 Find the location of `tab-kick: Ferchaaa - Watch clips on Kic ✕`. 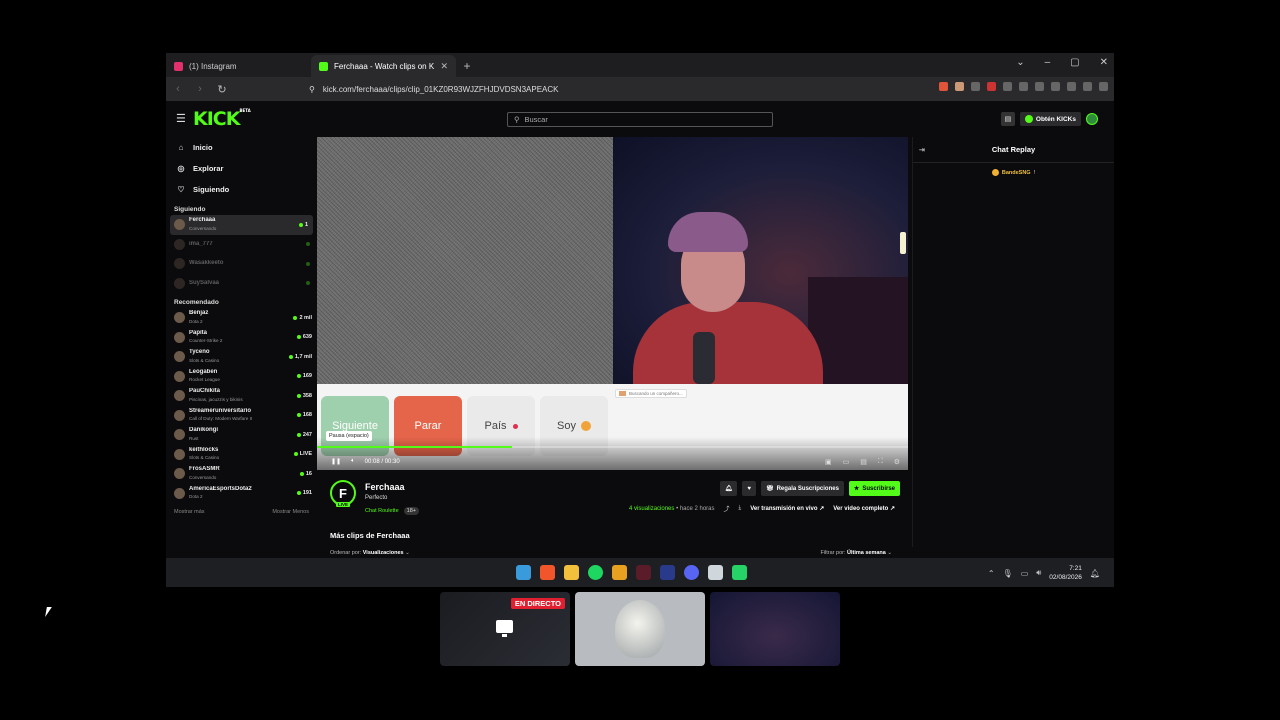

tab-kick: Ferchaaa - Watch clips on Kic ✕ is located at coordinates (383, 66).